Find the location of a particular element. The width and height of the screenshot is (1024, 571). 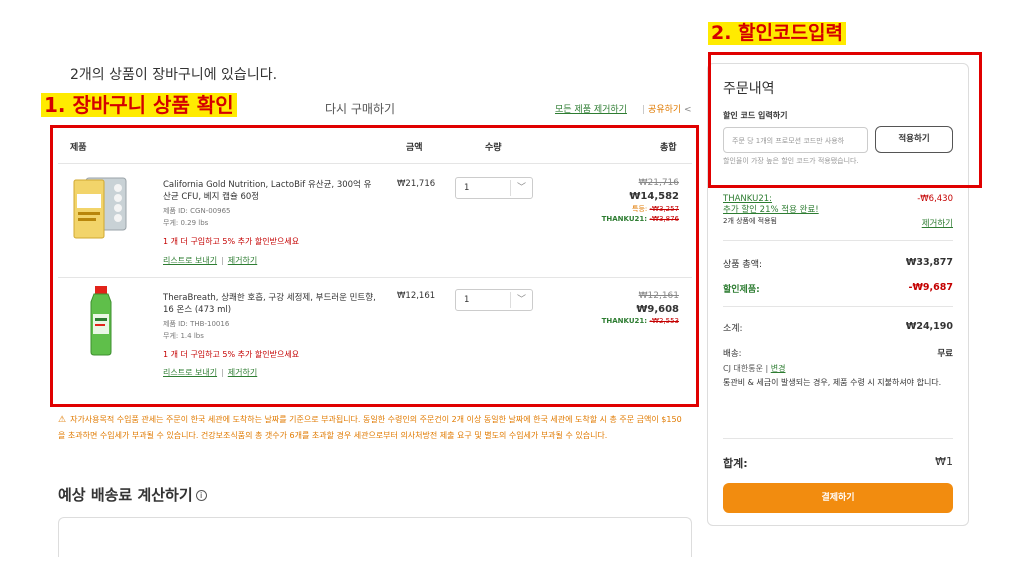

applied-code-message: 추가 할인 21% 적용 완료! is located at coordinates (771, 210).